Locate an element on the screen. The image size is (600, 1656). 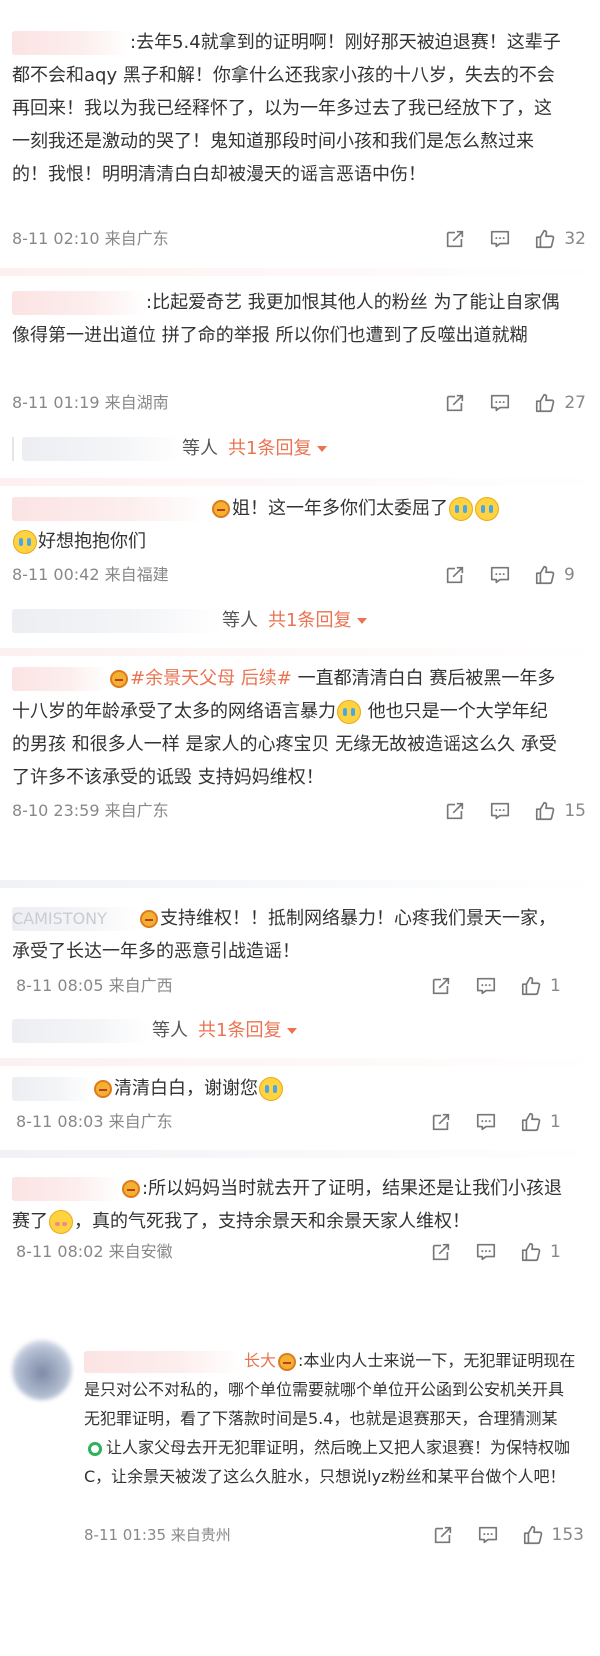
green-circle-icon is located at coordinates (95, 1448).